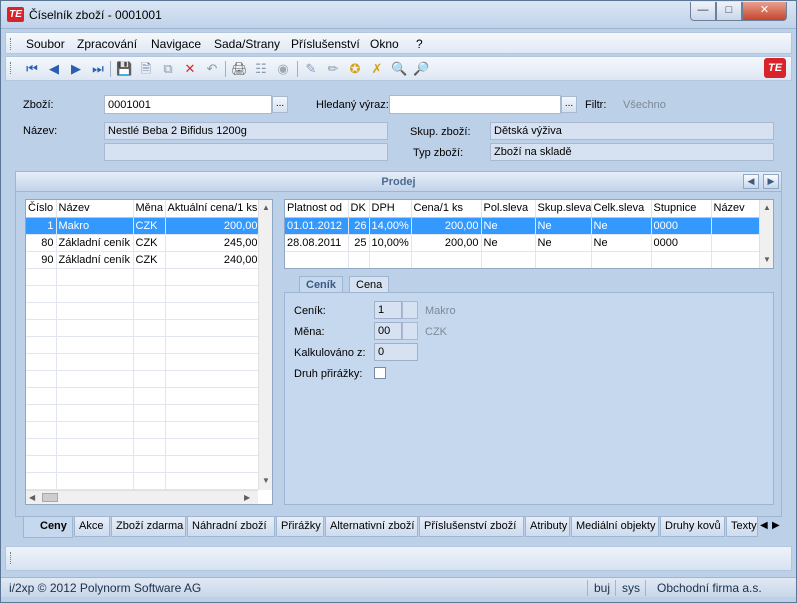 This screenshot has height=603, width=797. I want to click on pencil-icon: ✏, so click(333, 69).